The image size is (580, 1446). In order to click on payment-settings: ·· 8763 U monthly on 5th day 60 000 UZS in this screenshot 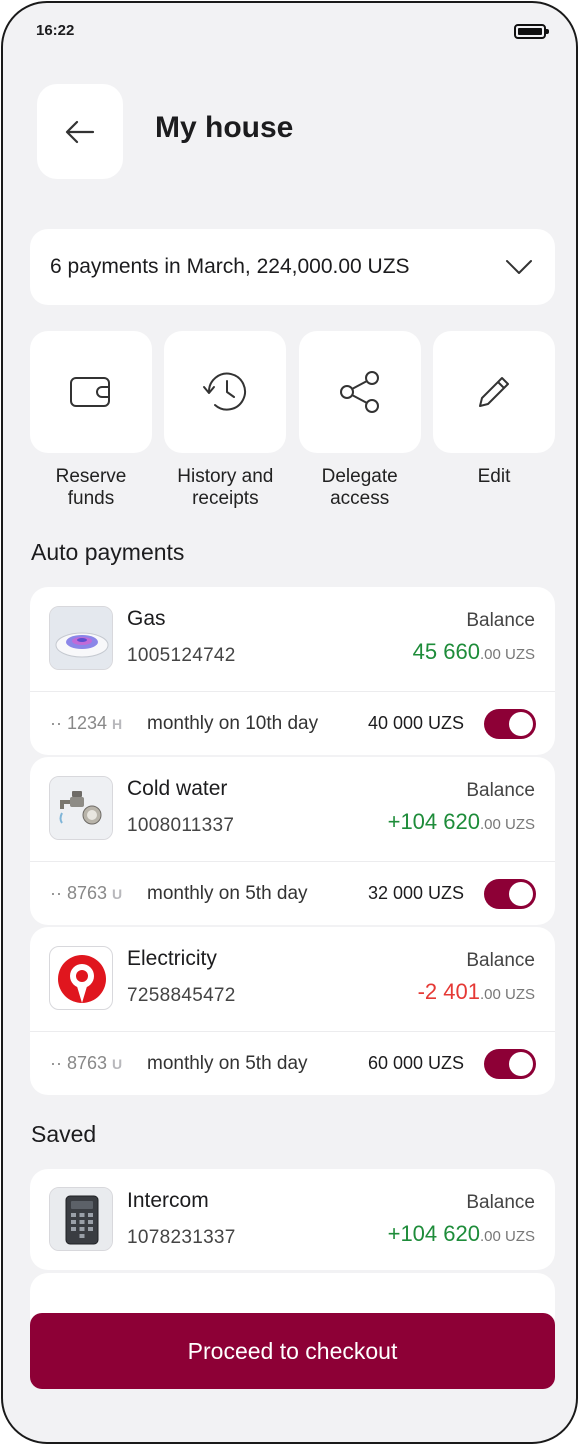, I will do `click(292, 1063)`.